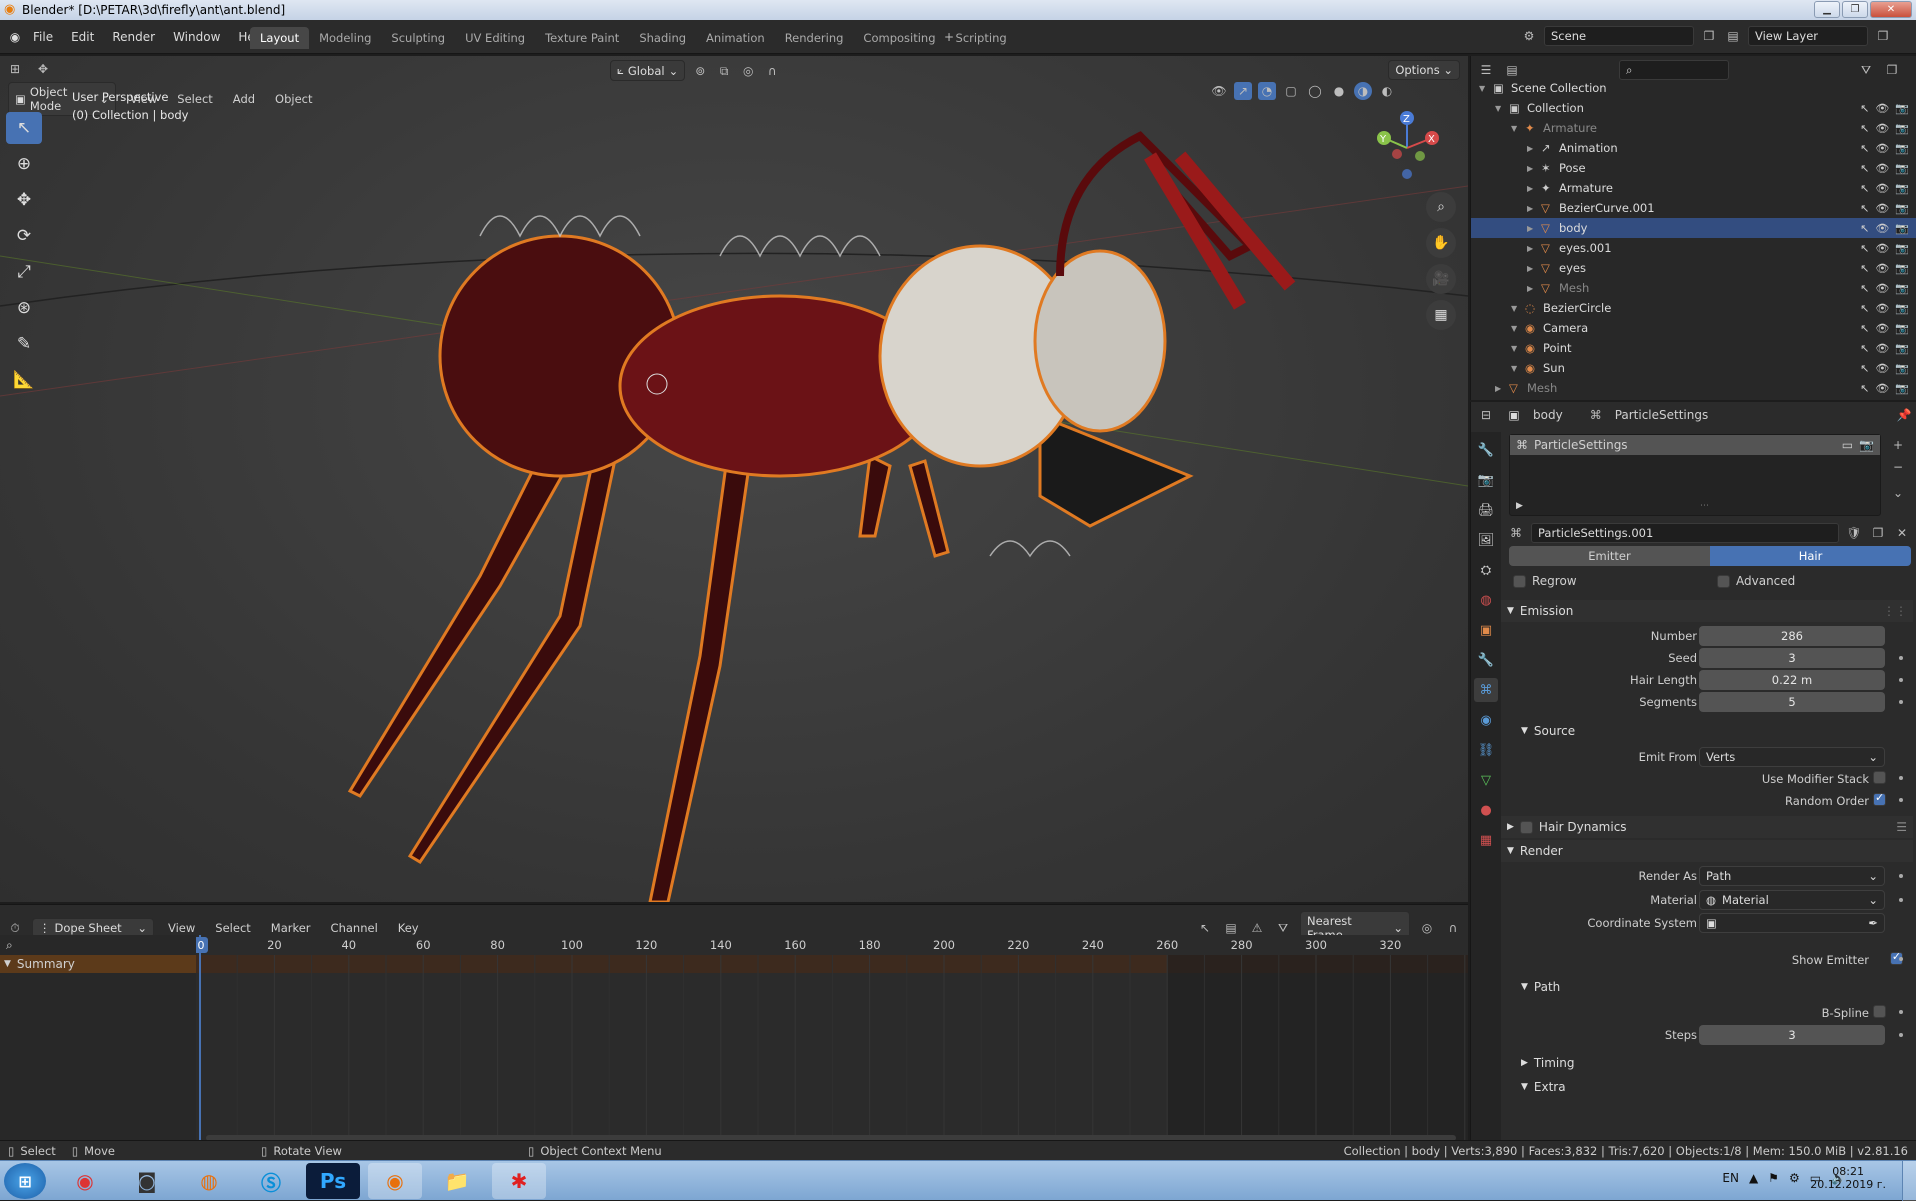 The image size is (1916, 1201). What do you see at coordinates (24, 128) in the screenshot?
I see `select-box-tool: ↖` at bounding box center [24, 128].